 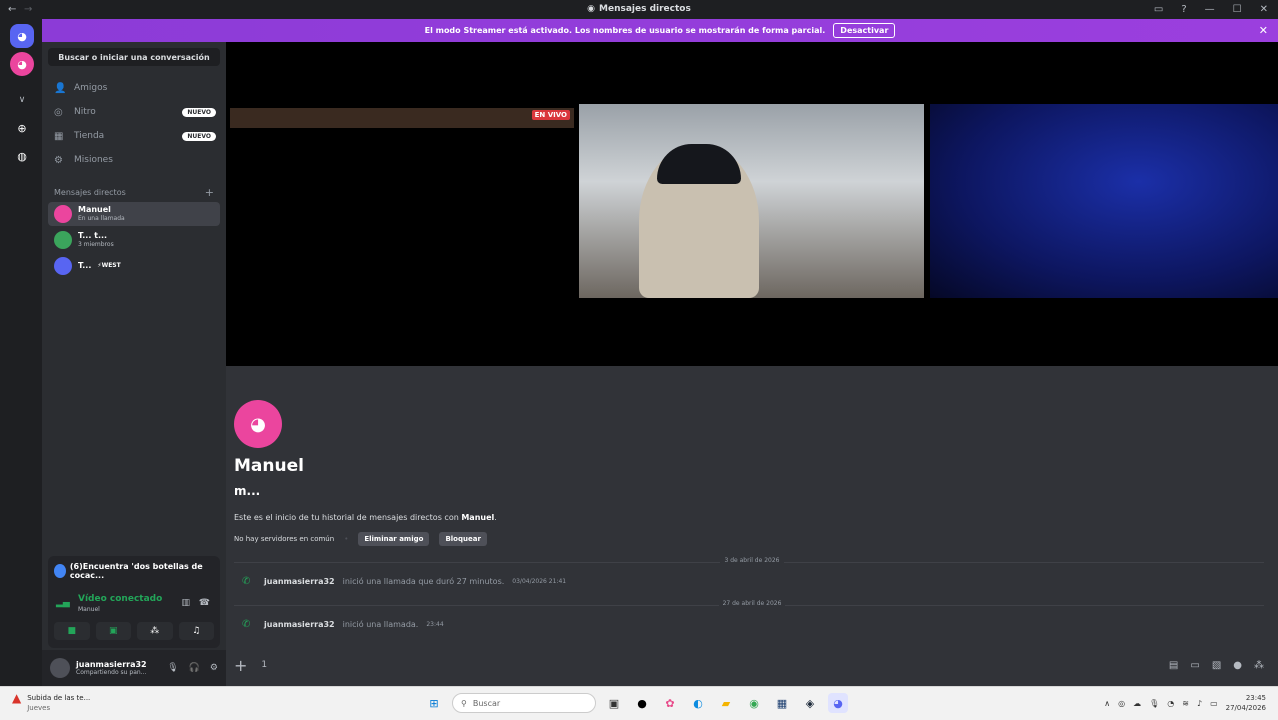 I want to click on quests-icon: ⚙, so click(x=58, y=160).